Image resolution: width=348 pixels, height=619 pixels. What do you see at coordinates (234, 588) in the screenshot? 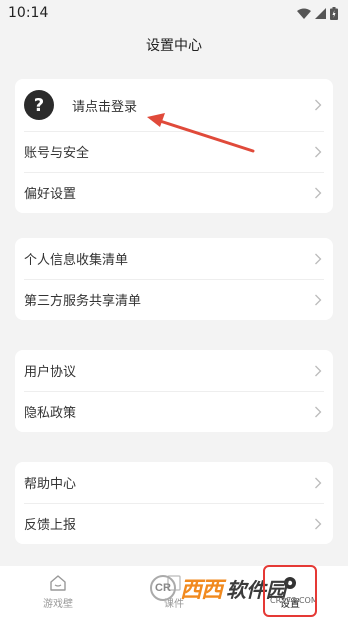
I see `watermark: CR 西西 软件园 CR173.COM` at bounding box center [234, 588].